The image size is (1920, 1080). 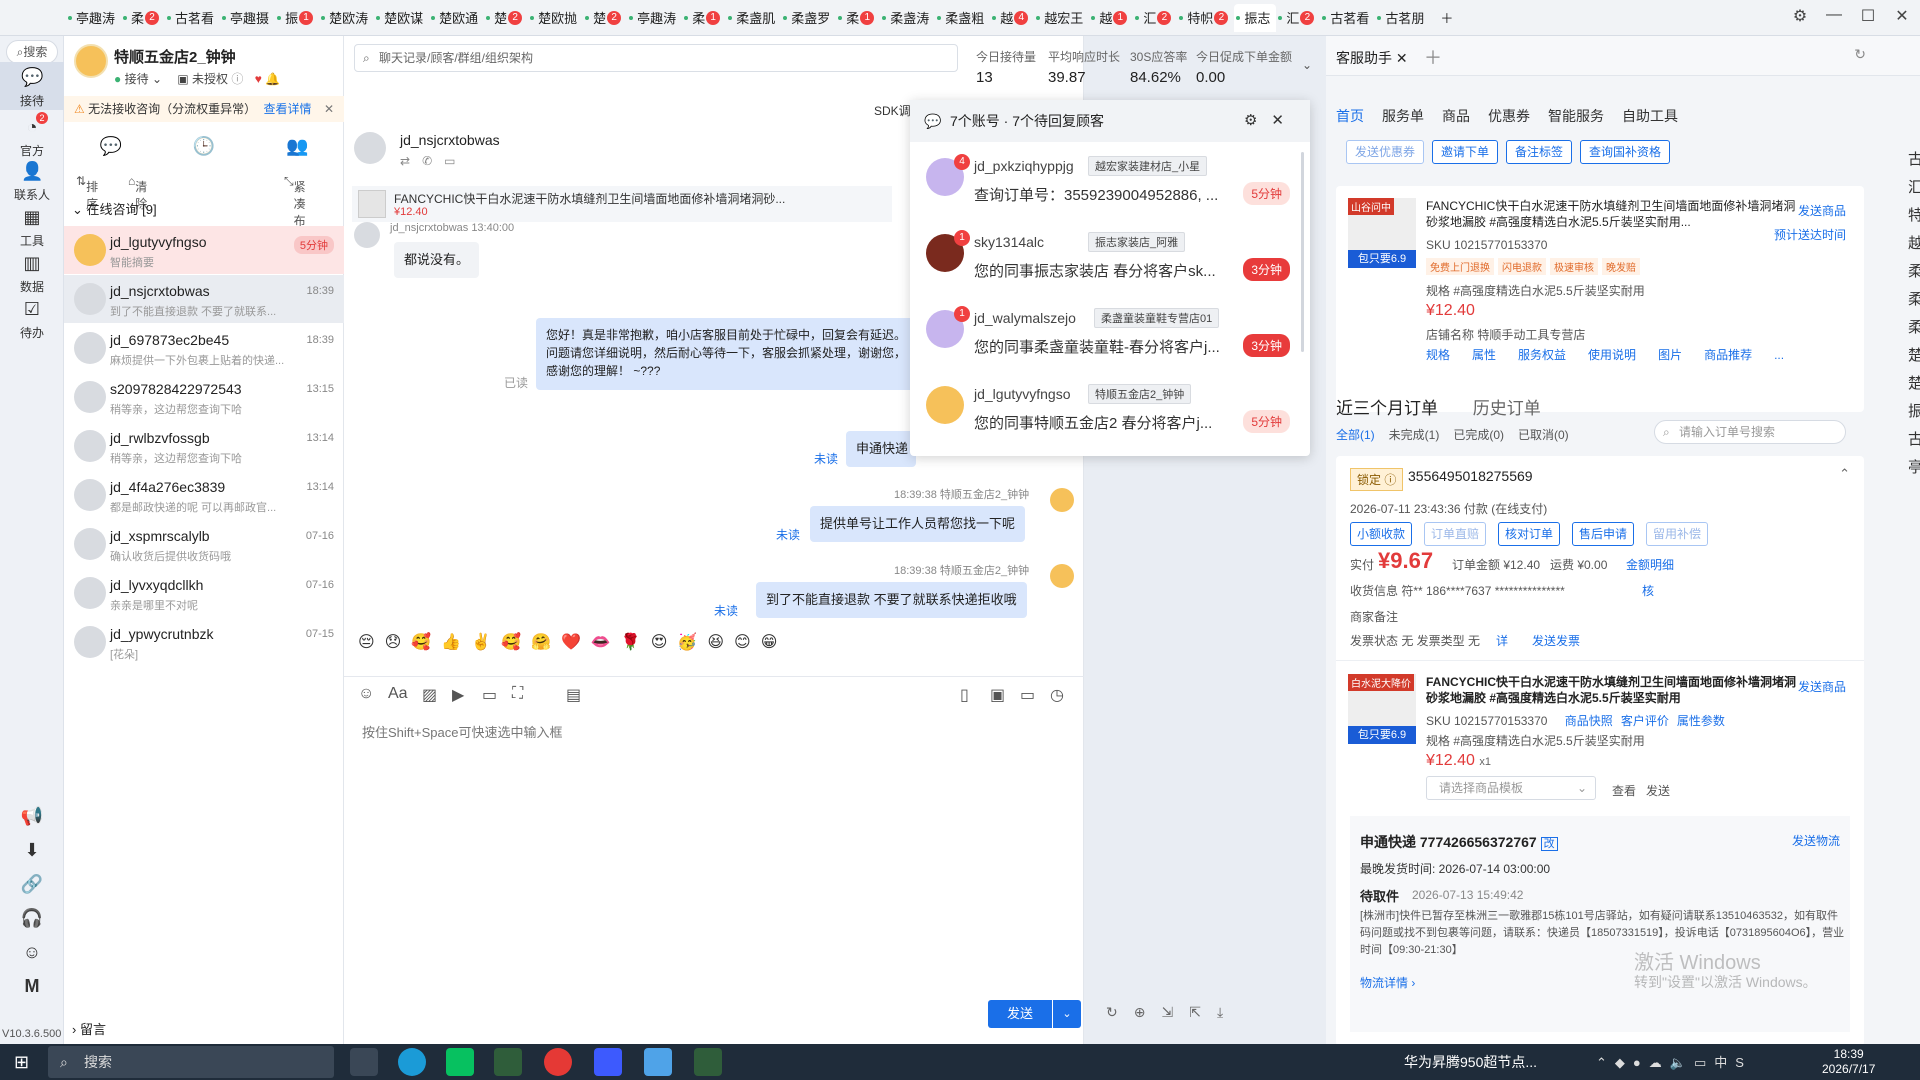 I want to click on rail-item-reception: 💬 接待, so click(x=32, y=86).